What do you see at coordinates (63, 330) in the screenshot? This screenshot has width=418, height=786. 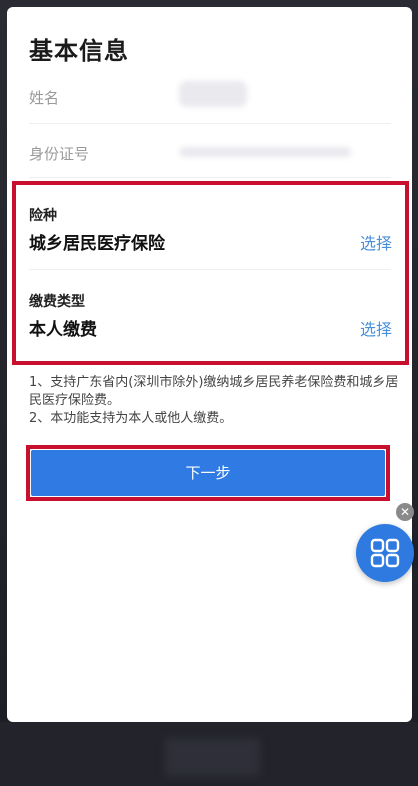 I see `payment-type-value: 本人缴费` at bounding box center [63, 330].